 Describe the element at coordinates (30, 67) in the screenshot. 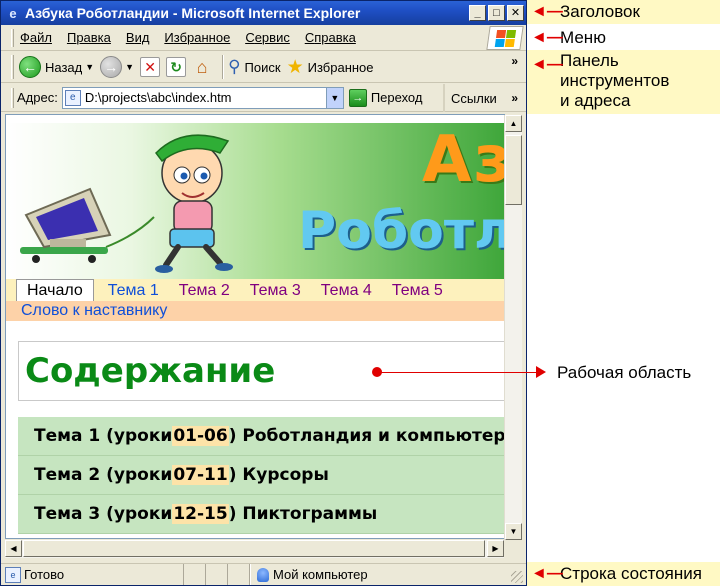

I see `back-arrow-icon: ←` at that location.